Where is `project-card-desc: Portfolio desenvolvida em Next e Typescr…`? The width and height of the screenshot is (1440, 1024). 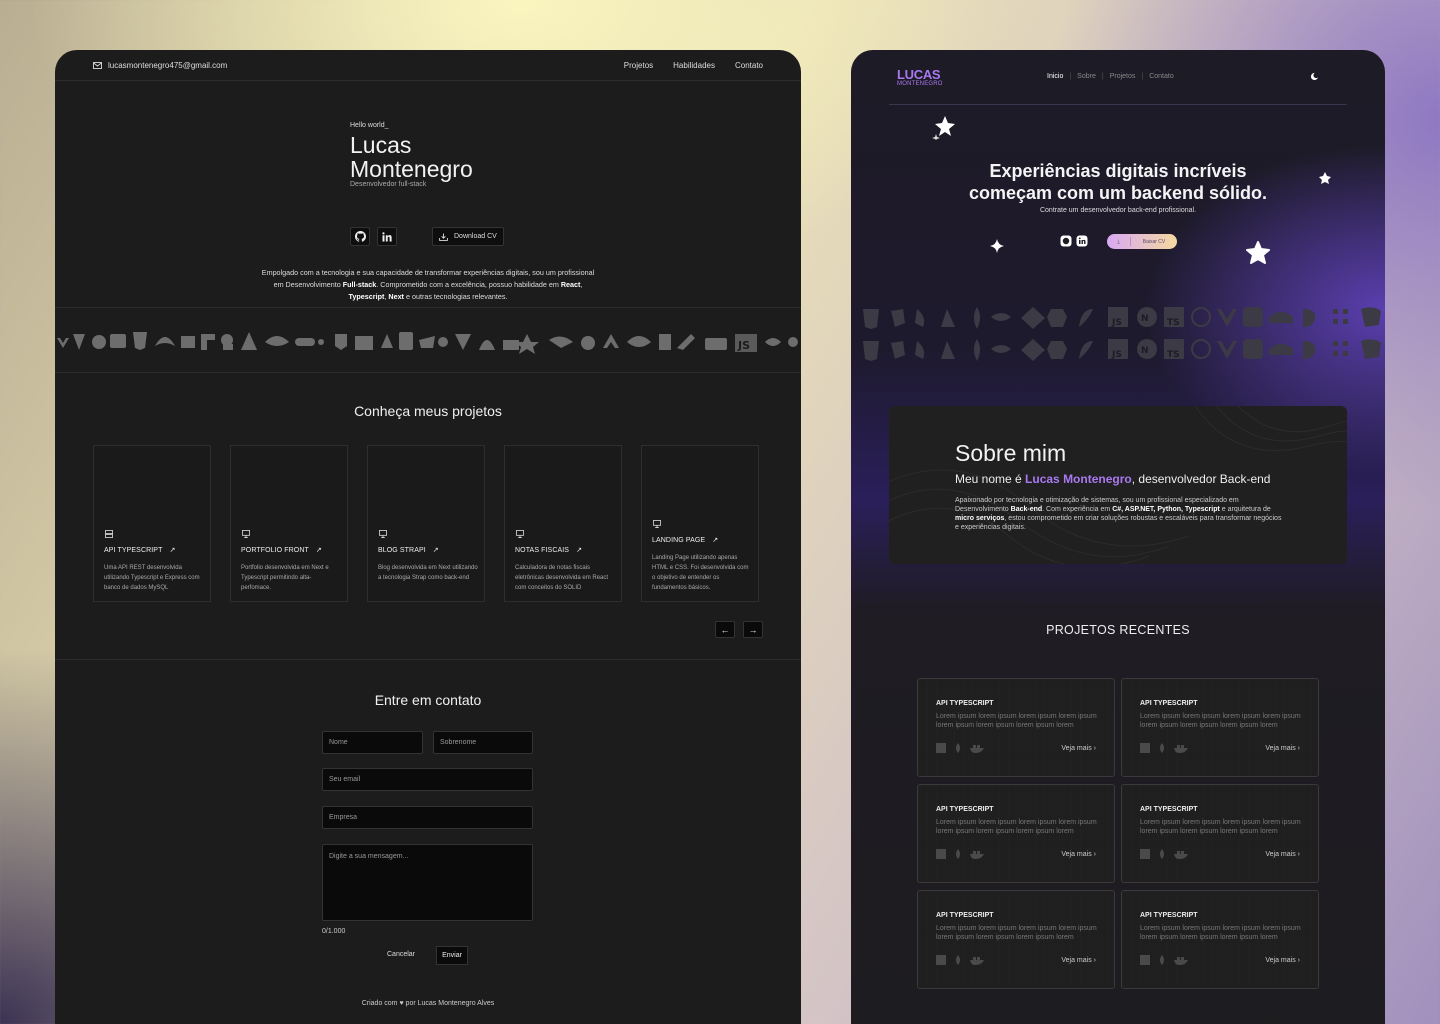 project-card-desc: Portfolio desenvolvida em Next e Typescr… is located at coordinates (285, 578).